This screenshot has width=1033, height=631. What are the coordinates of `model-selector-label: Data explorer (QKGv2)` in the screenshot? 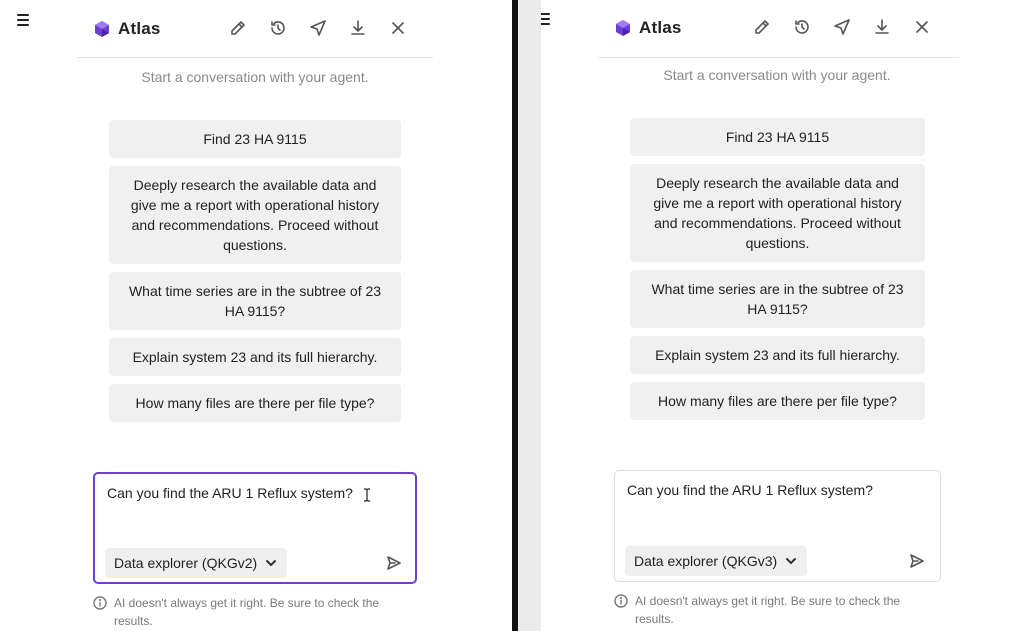 It's located at (186, 563).